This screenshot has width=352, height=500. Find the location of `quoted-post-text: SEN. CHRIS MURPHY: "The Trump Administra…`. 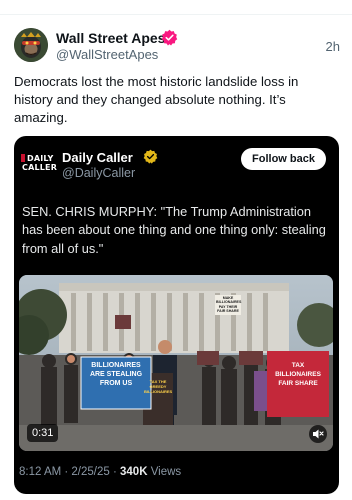

quoted-post-text: SEN. CHRIS MURPHY: "The Trump Administra… is located at coordinates (174, 230).